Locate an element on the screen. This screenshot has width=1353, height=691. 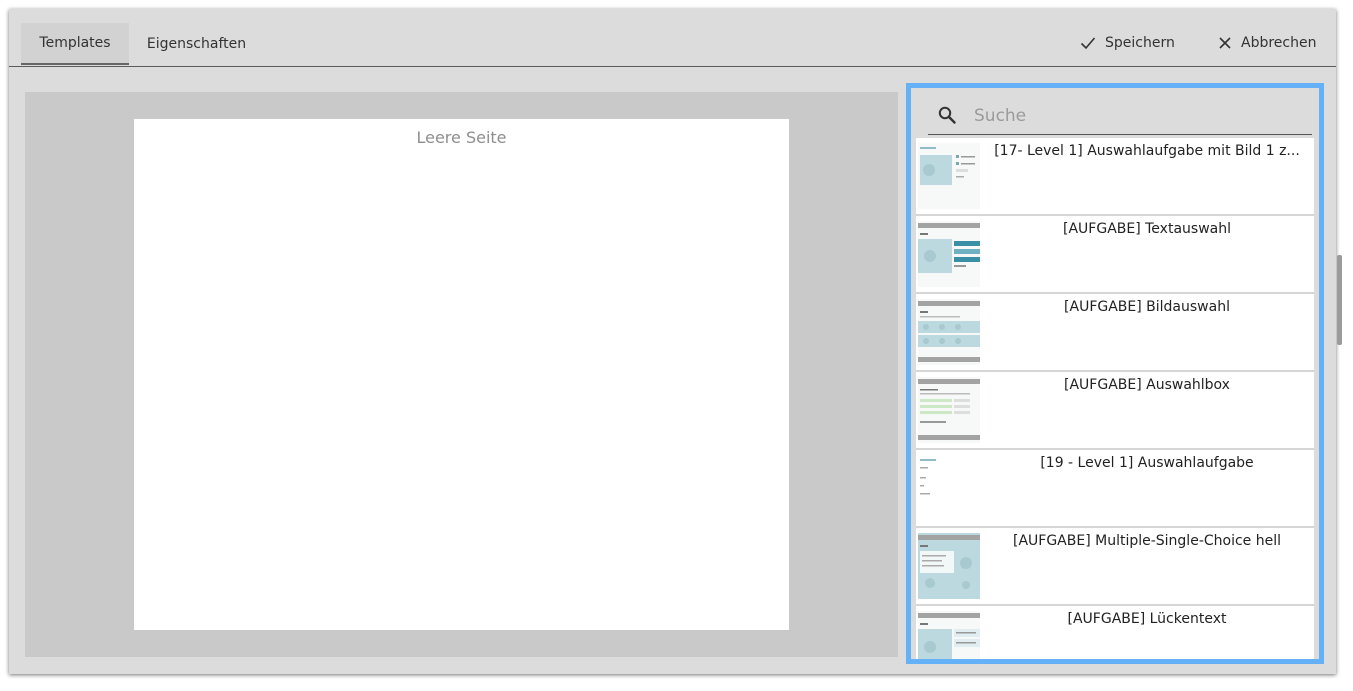
template-item: [AUFGABE] Multiple-Single-Choice hell is located at coordinates (1115, 567).